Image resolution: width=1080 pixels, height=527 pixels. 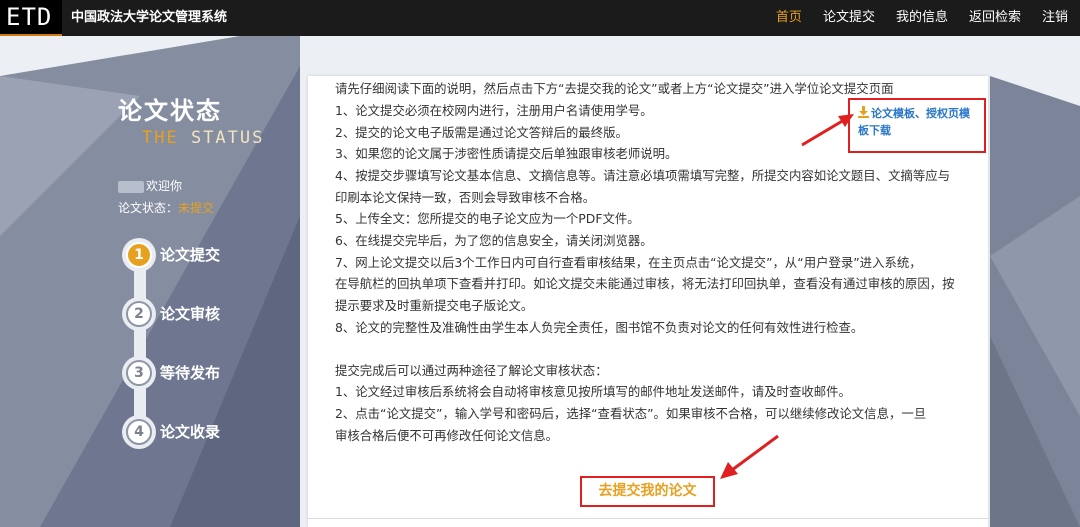 What do you see at coordinates (160, 138) in the screenshot?
I see `status-subtitle-highlight: THE` at bounding box center [160, 138].